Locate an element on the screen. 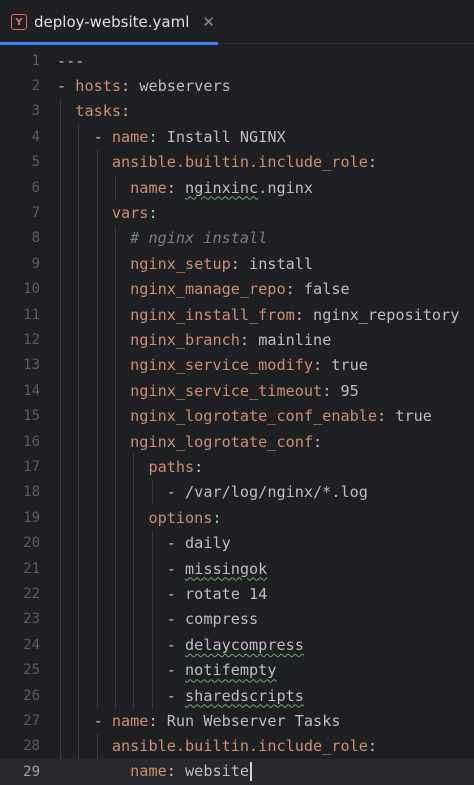 This screenshot has width=474, height=785. line-number: 18 is located at coordinates (31, 492).